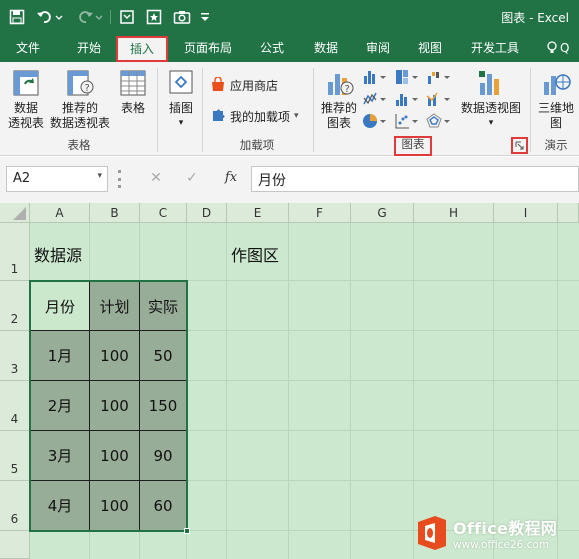  I want to click on waterfall-chart-icon, so click(439, 78).